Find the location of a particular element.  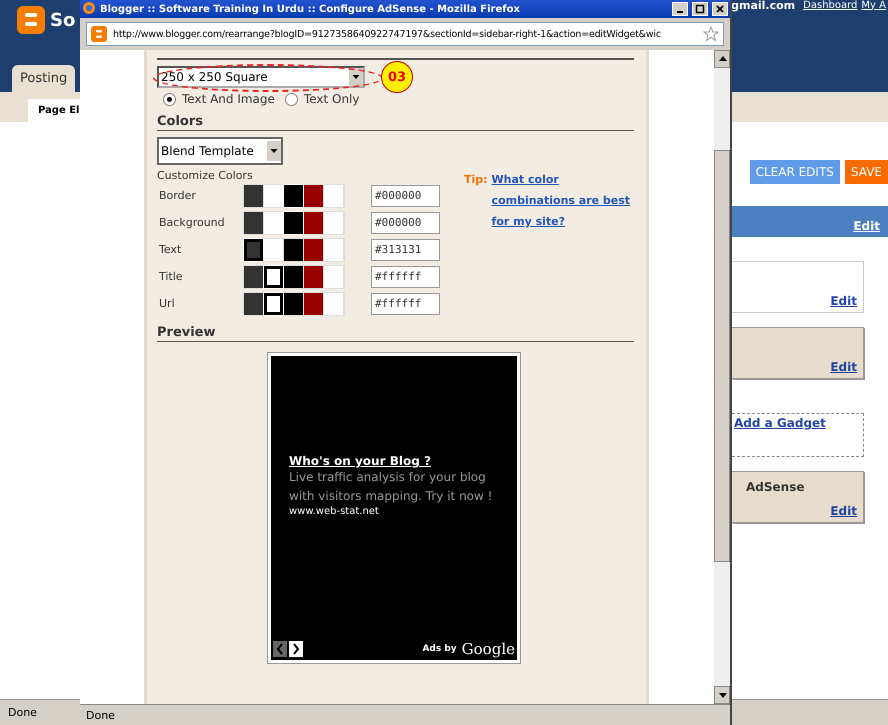

tip-link: What color combinations are best for my site? is located at coordinates (563, 200).